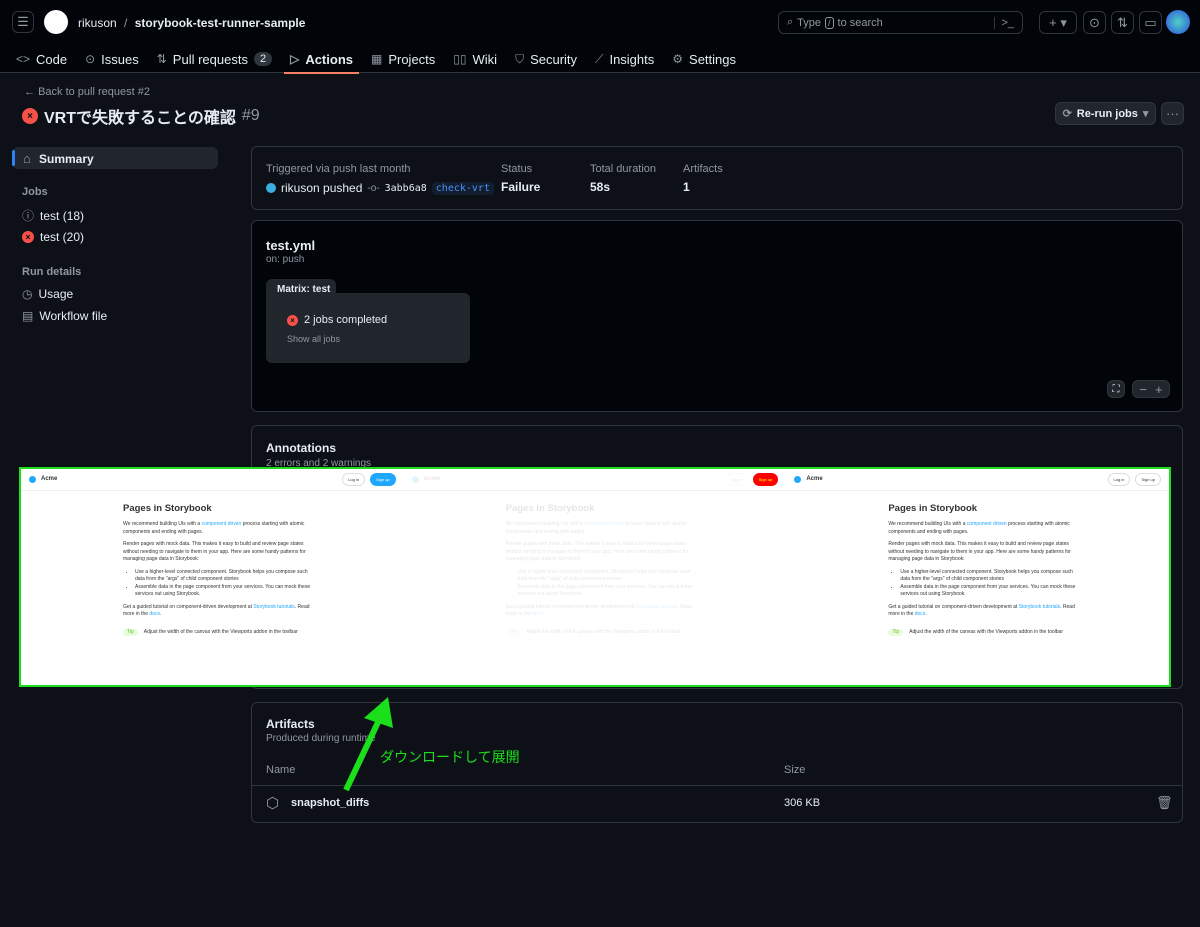 This screenshot has height=927, width=1200. I want to click on annotation-arrow, so click(368, 744).